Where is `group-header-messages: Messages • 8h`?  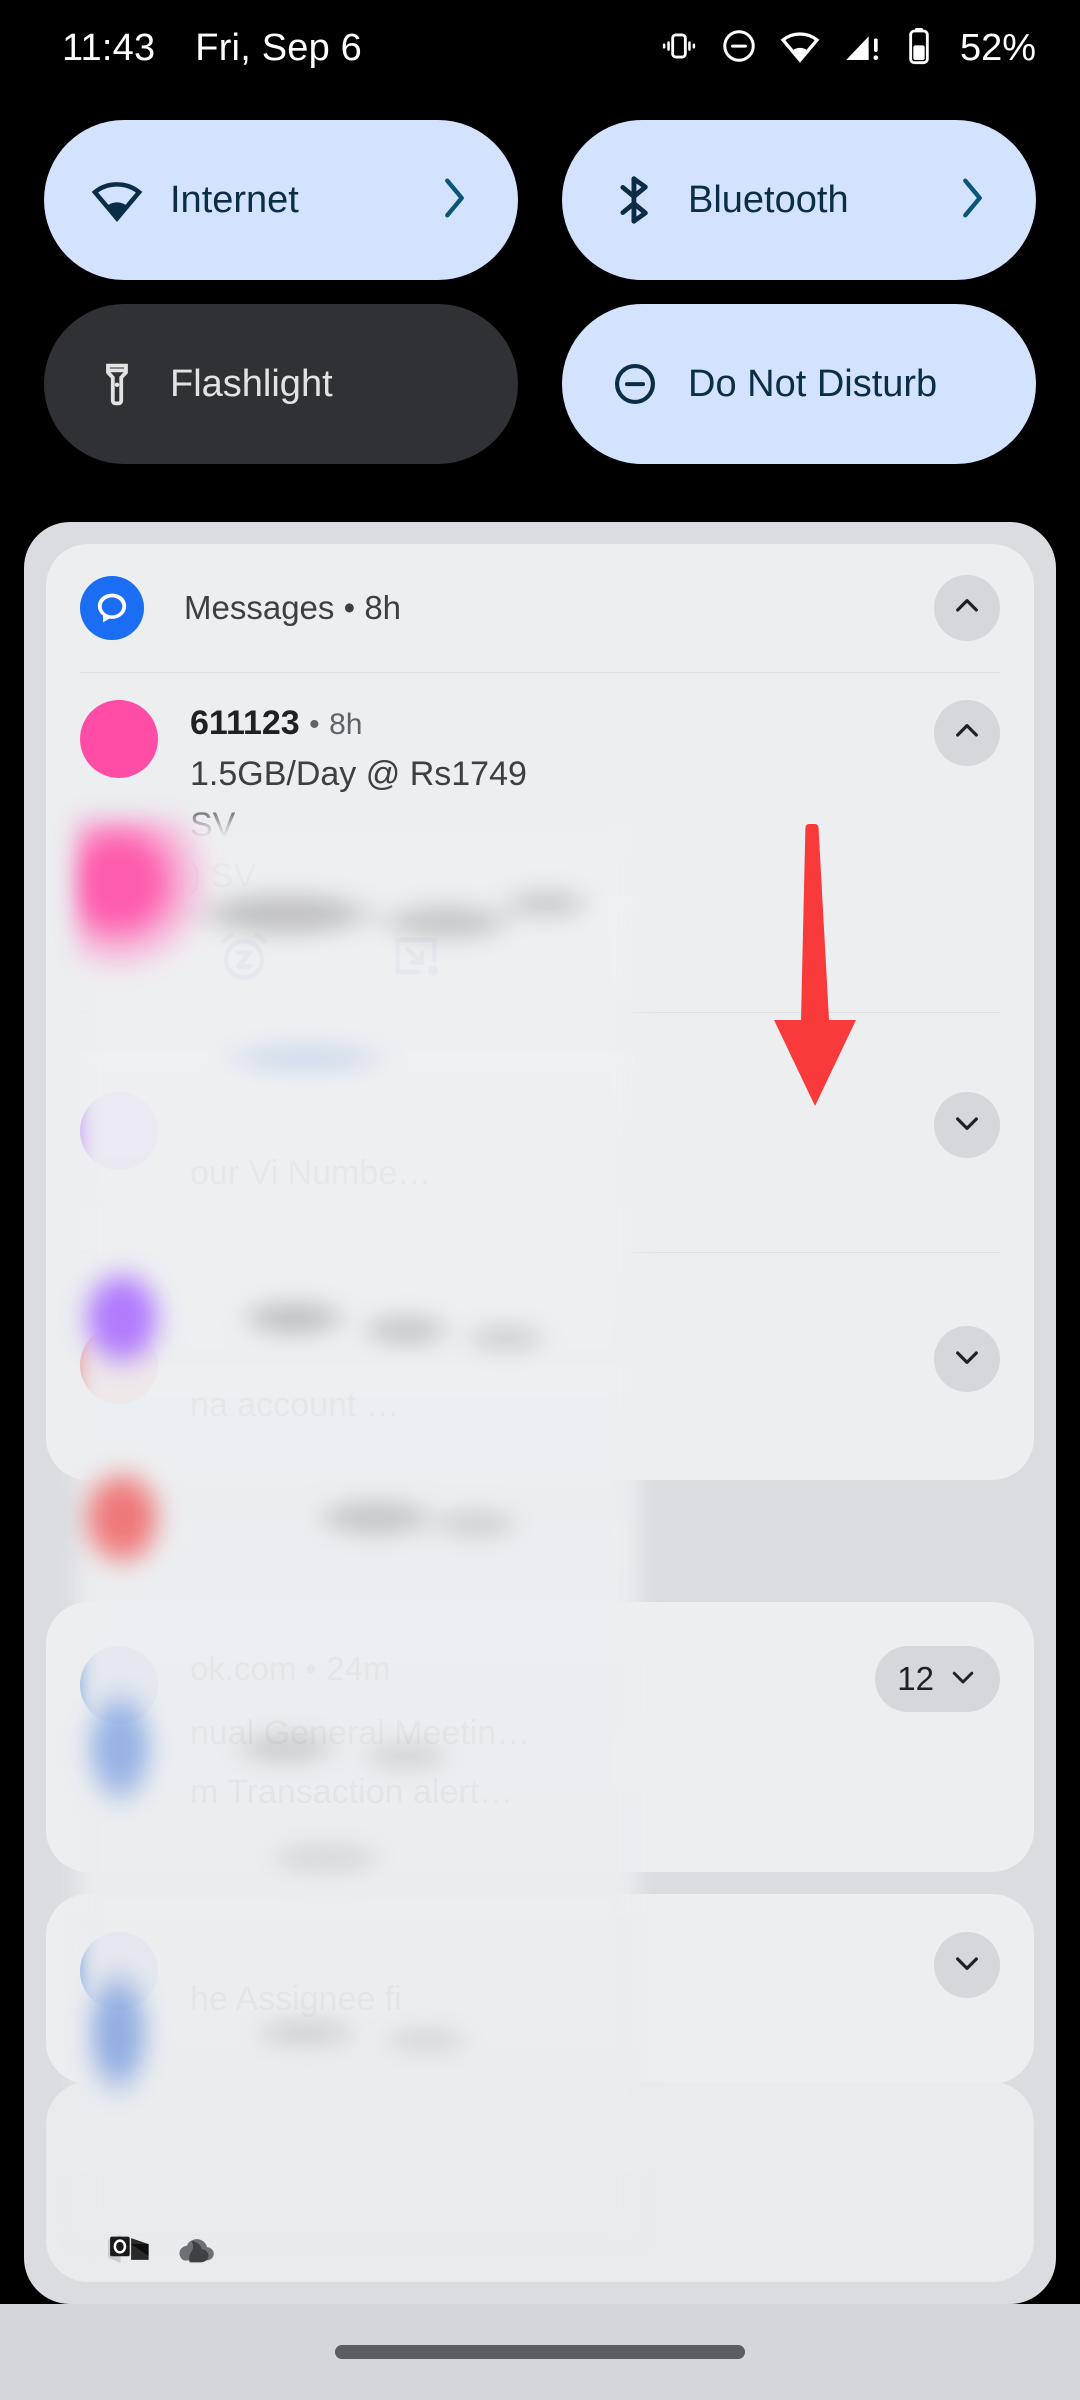 group-header-messages: Messages • 8h is located at coordinates (540, 608).